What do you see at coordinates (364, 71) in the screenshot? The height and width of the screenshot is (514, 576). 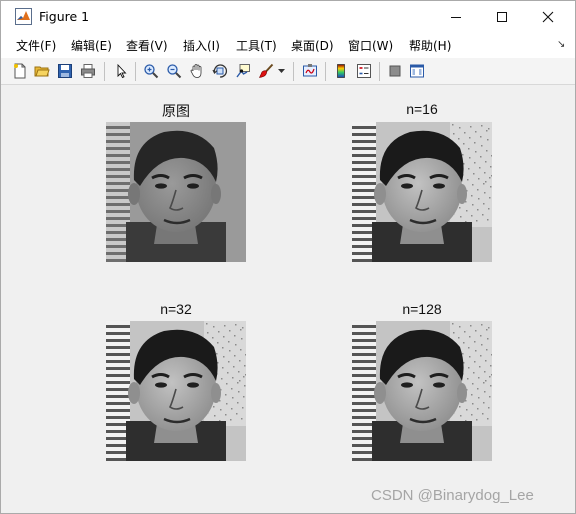 I see `legend-icon` at bounding box center [364, 71].